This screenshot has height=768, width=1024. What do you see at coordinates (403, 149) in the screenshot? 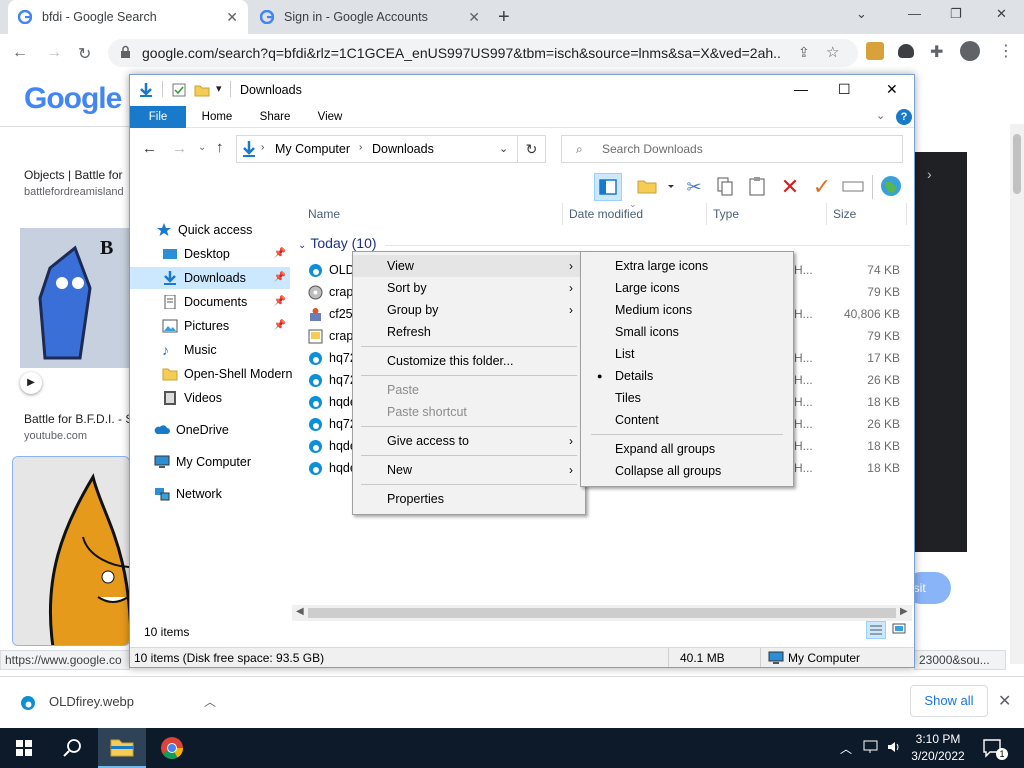
I see `breadcrumb-downloads: Downloads` at bounding box center [403, 149].